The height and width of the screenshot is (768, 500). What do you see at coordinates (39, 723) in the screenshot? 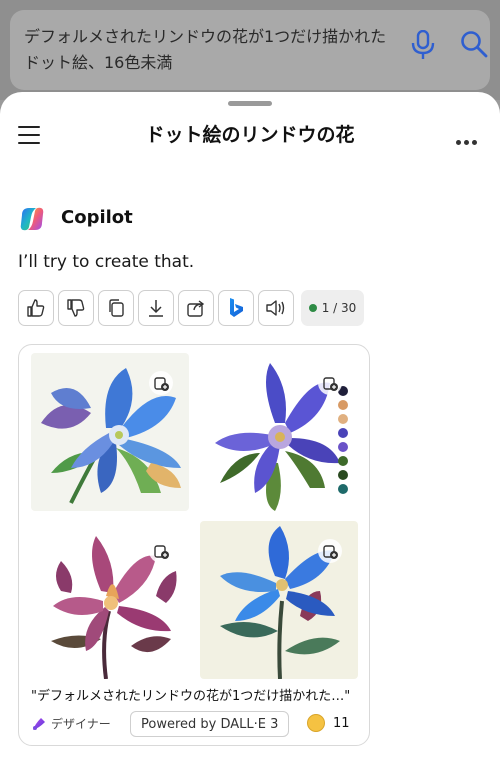
I see `designer-icon` at bounding box center [39, 723].